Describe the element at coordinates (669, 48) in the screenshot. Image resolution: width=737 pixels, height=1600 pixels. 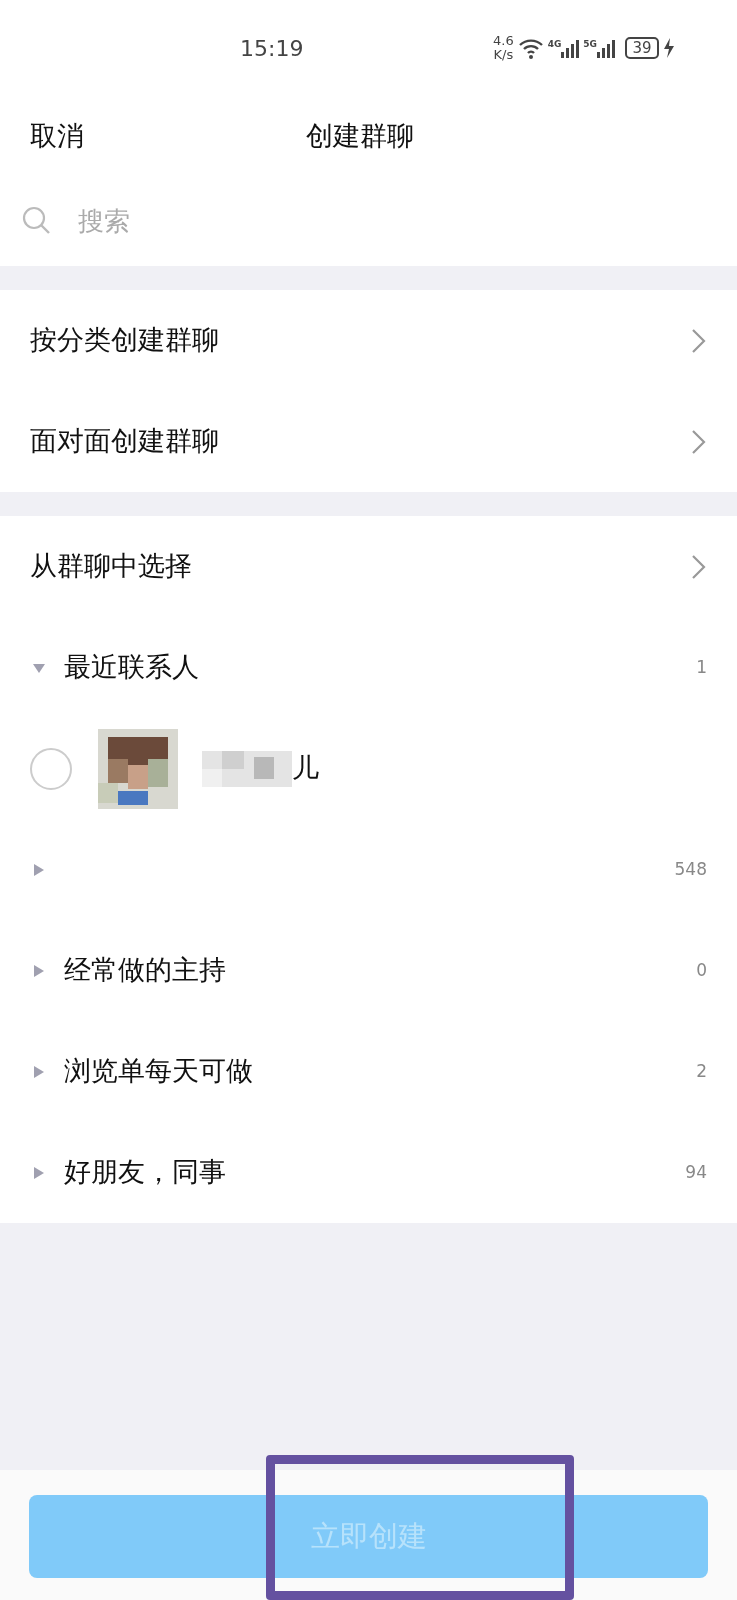
I see `charging-icon` at that location.